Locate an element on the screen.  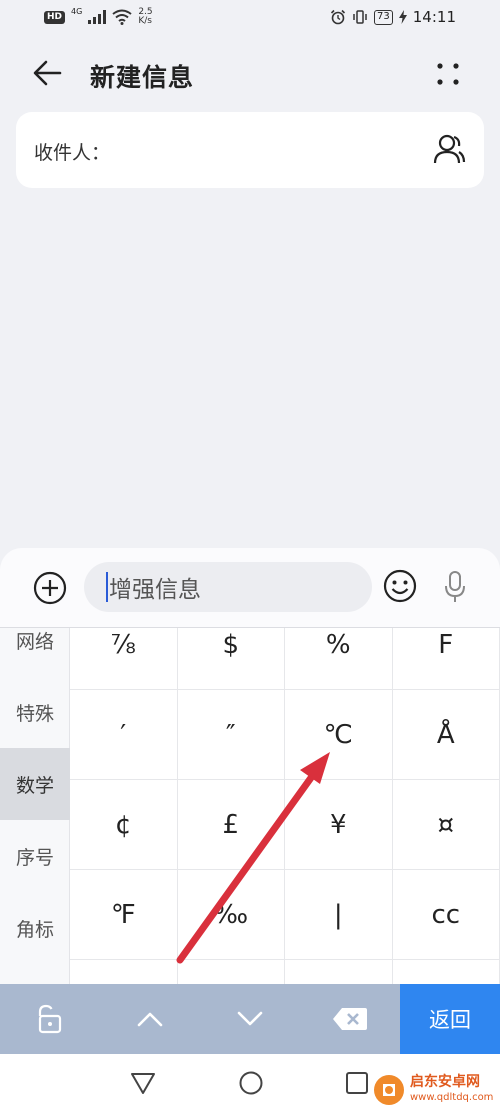
symbol-key: ‰ is located at coordinates (231, 915).